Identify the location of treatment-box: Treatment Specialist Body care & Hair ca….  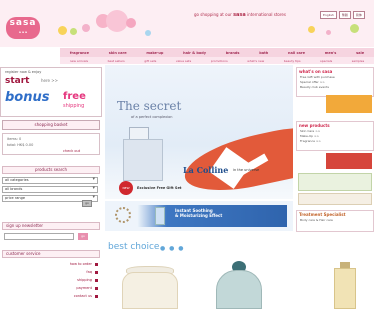
(335, 221).